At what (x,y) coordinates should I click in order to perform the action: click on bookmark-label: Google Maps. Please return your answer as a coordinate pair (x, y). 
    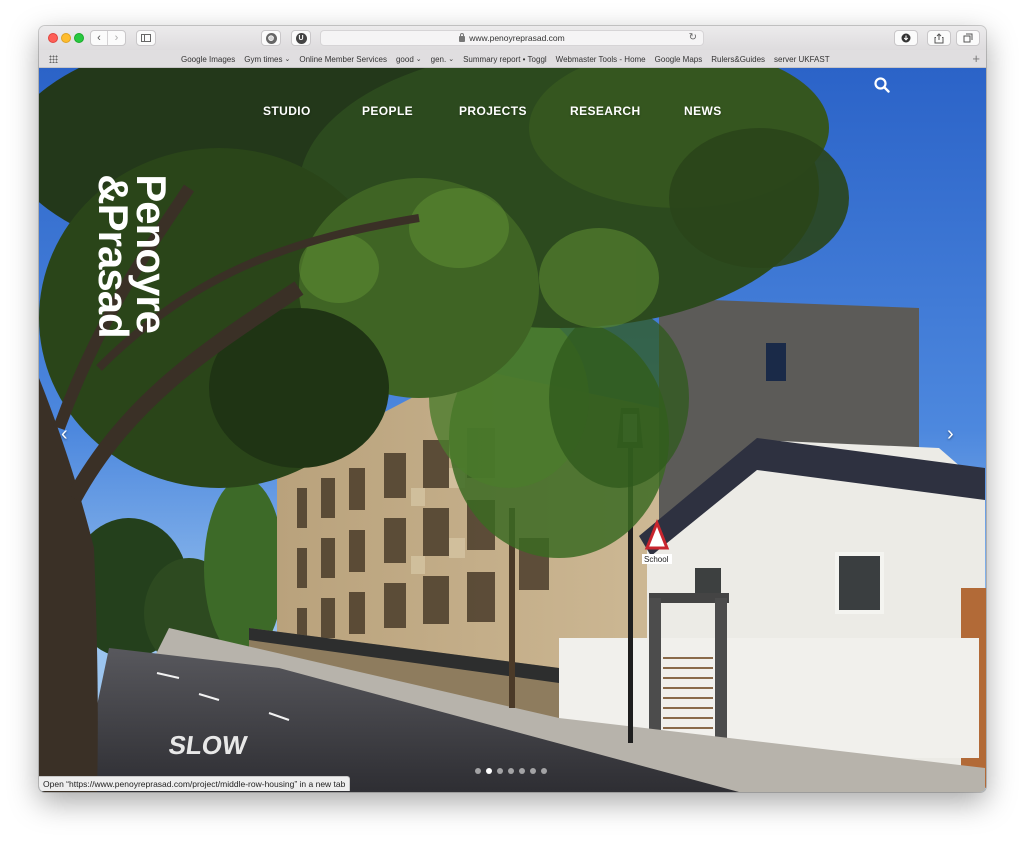
    Looking at the image, I should click on (678, 59).